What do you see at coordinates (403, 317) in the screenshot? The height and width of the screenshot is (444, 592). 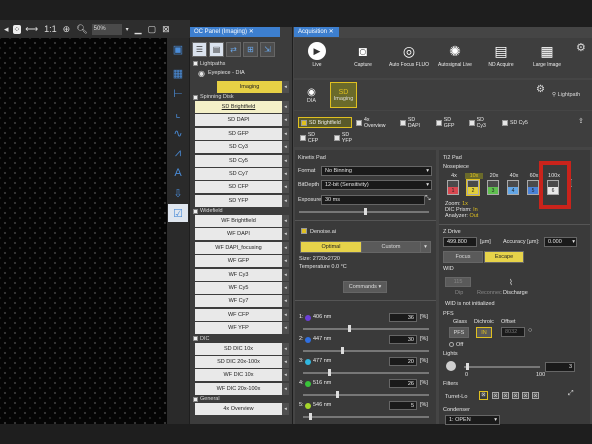 I see `laser-power-field: 36` at bounding box center [403, 317].